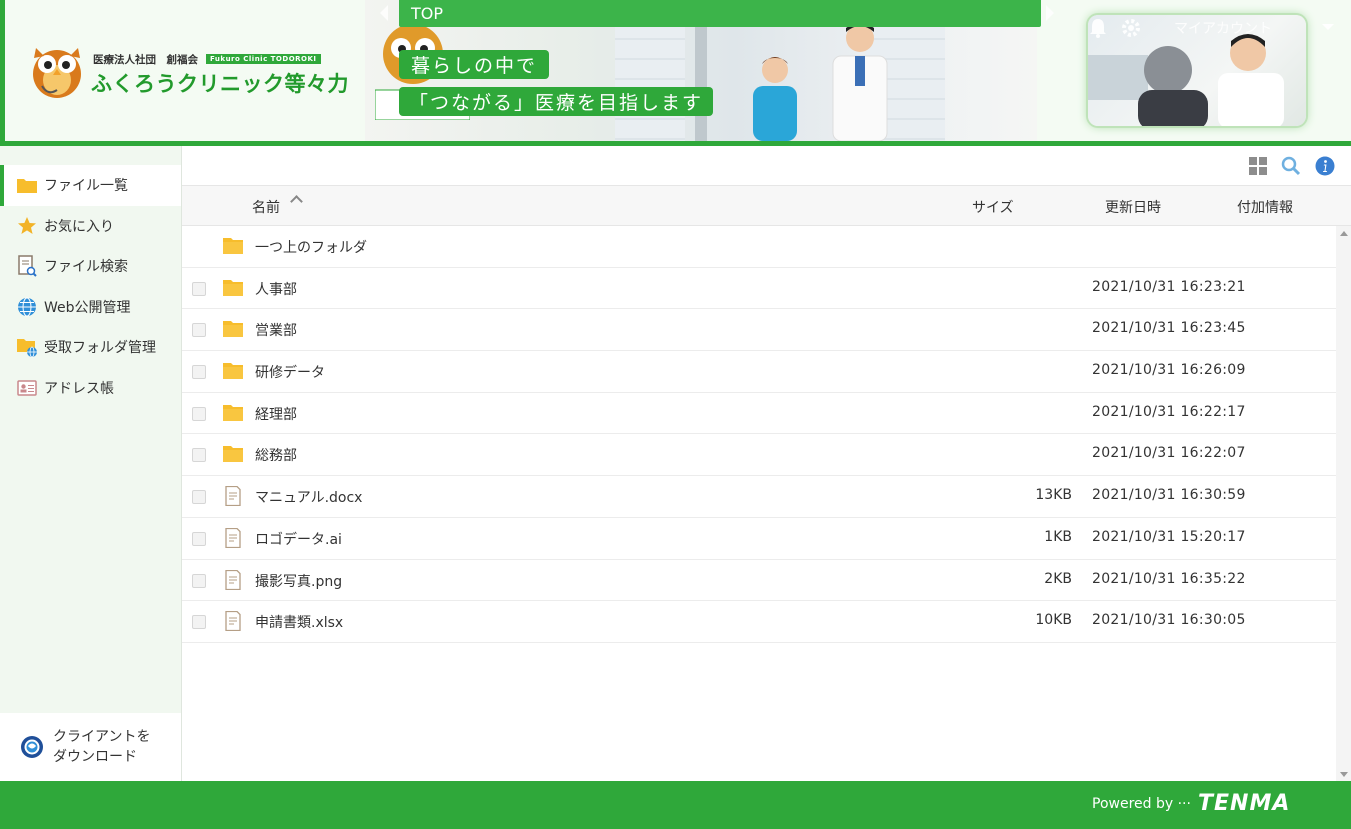  Describe the element at coordinates (145, 60) in the screenshot. I see `org-name: 医療法人社団 創福会` at that location.